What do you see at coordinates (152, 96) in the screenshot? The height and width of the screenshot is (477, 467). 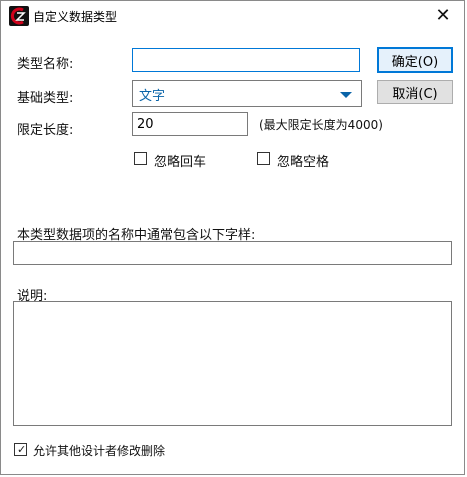 I see `base-type-value: 文字` at bounding box center [152, 96].